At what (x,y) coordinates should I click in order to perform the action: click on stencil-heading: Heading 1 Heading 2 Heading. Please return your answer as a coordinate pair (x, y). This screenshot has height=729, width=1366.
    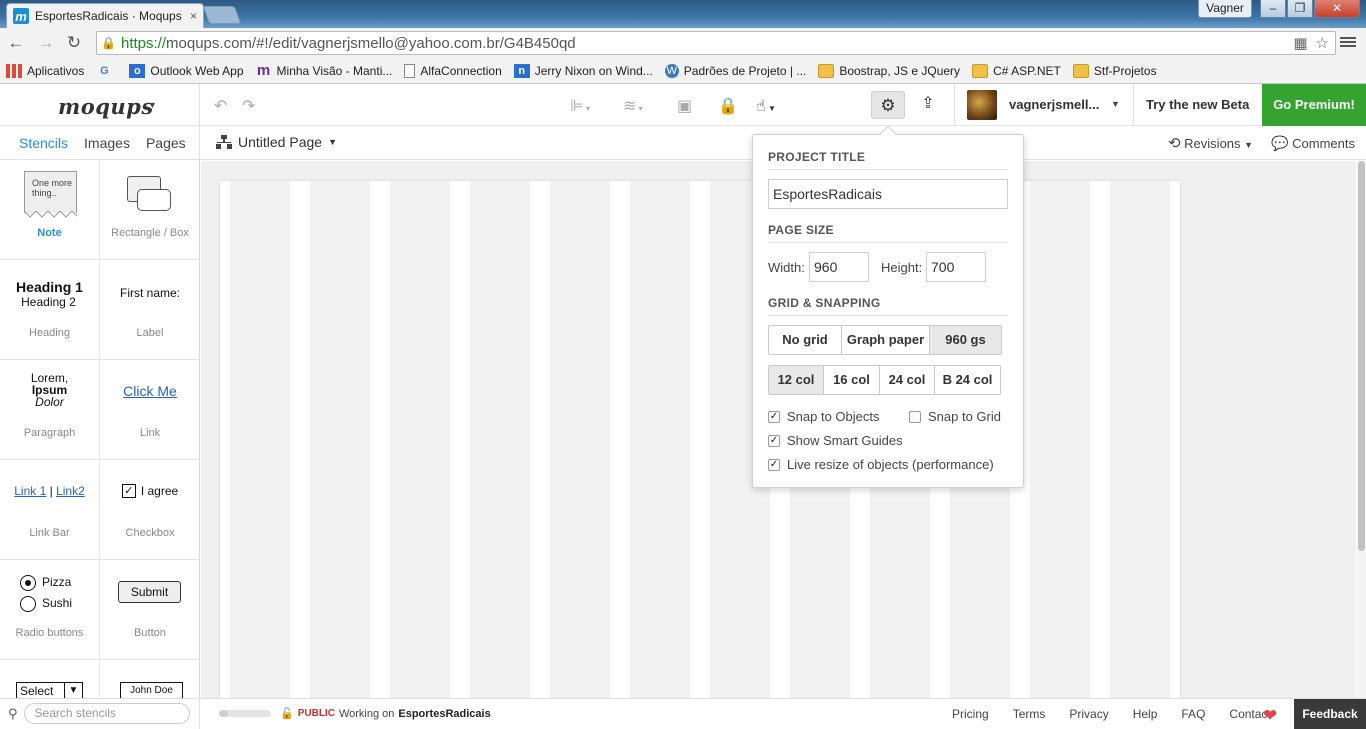
    Looking at the image, I should click on (50, 310).